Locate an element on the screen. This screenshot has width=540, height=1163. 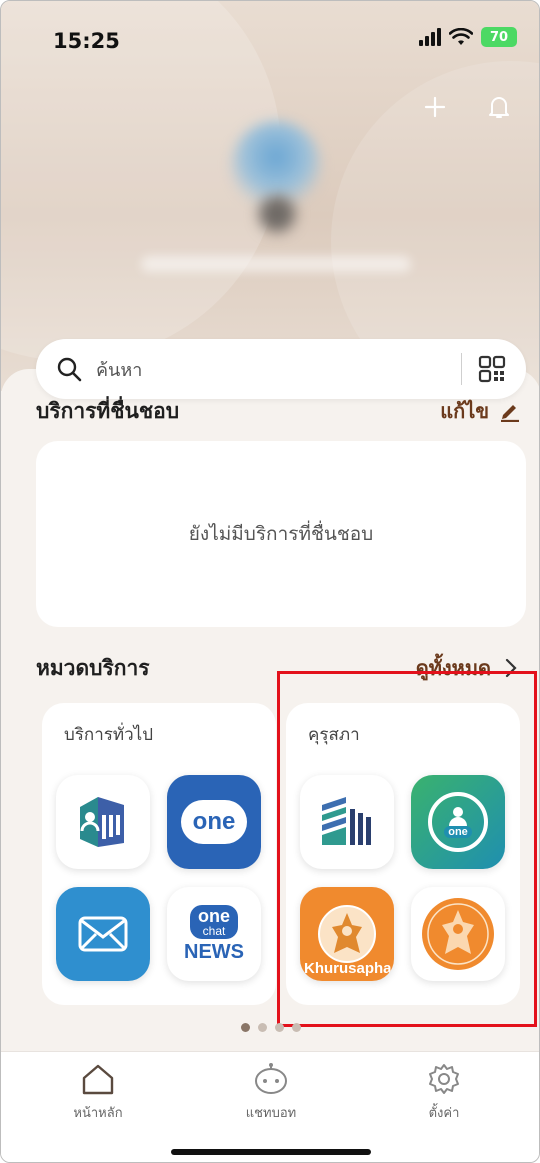
status-time: 15:25 is located at coordinates (86, 41).